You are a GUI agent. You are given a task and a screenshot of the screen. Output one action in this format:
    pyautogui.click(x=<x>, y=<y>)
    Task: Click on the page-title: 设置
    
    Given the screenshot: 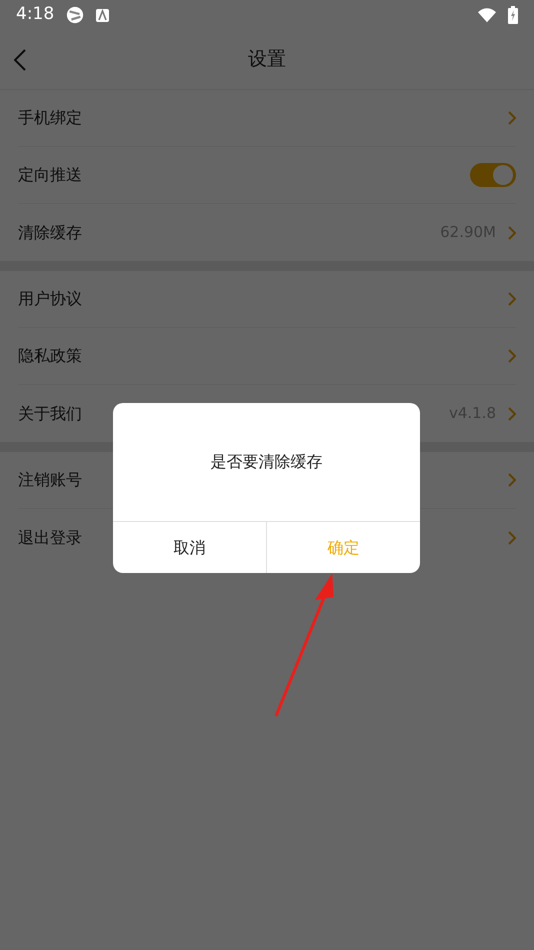 What is the action you would take?
    pyautogui.click(x=267, y=59)
    